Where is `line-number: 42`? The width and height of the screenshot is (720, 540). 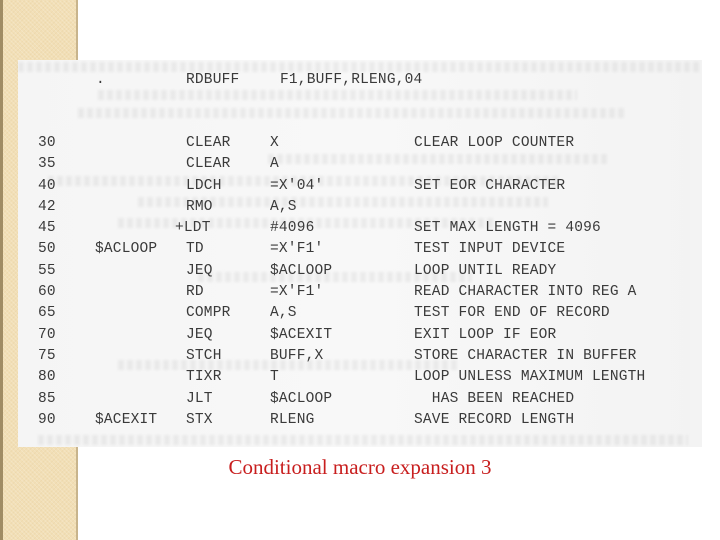
line-number: 42 is located at coordinates (47, 207).